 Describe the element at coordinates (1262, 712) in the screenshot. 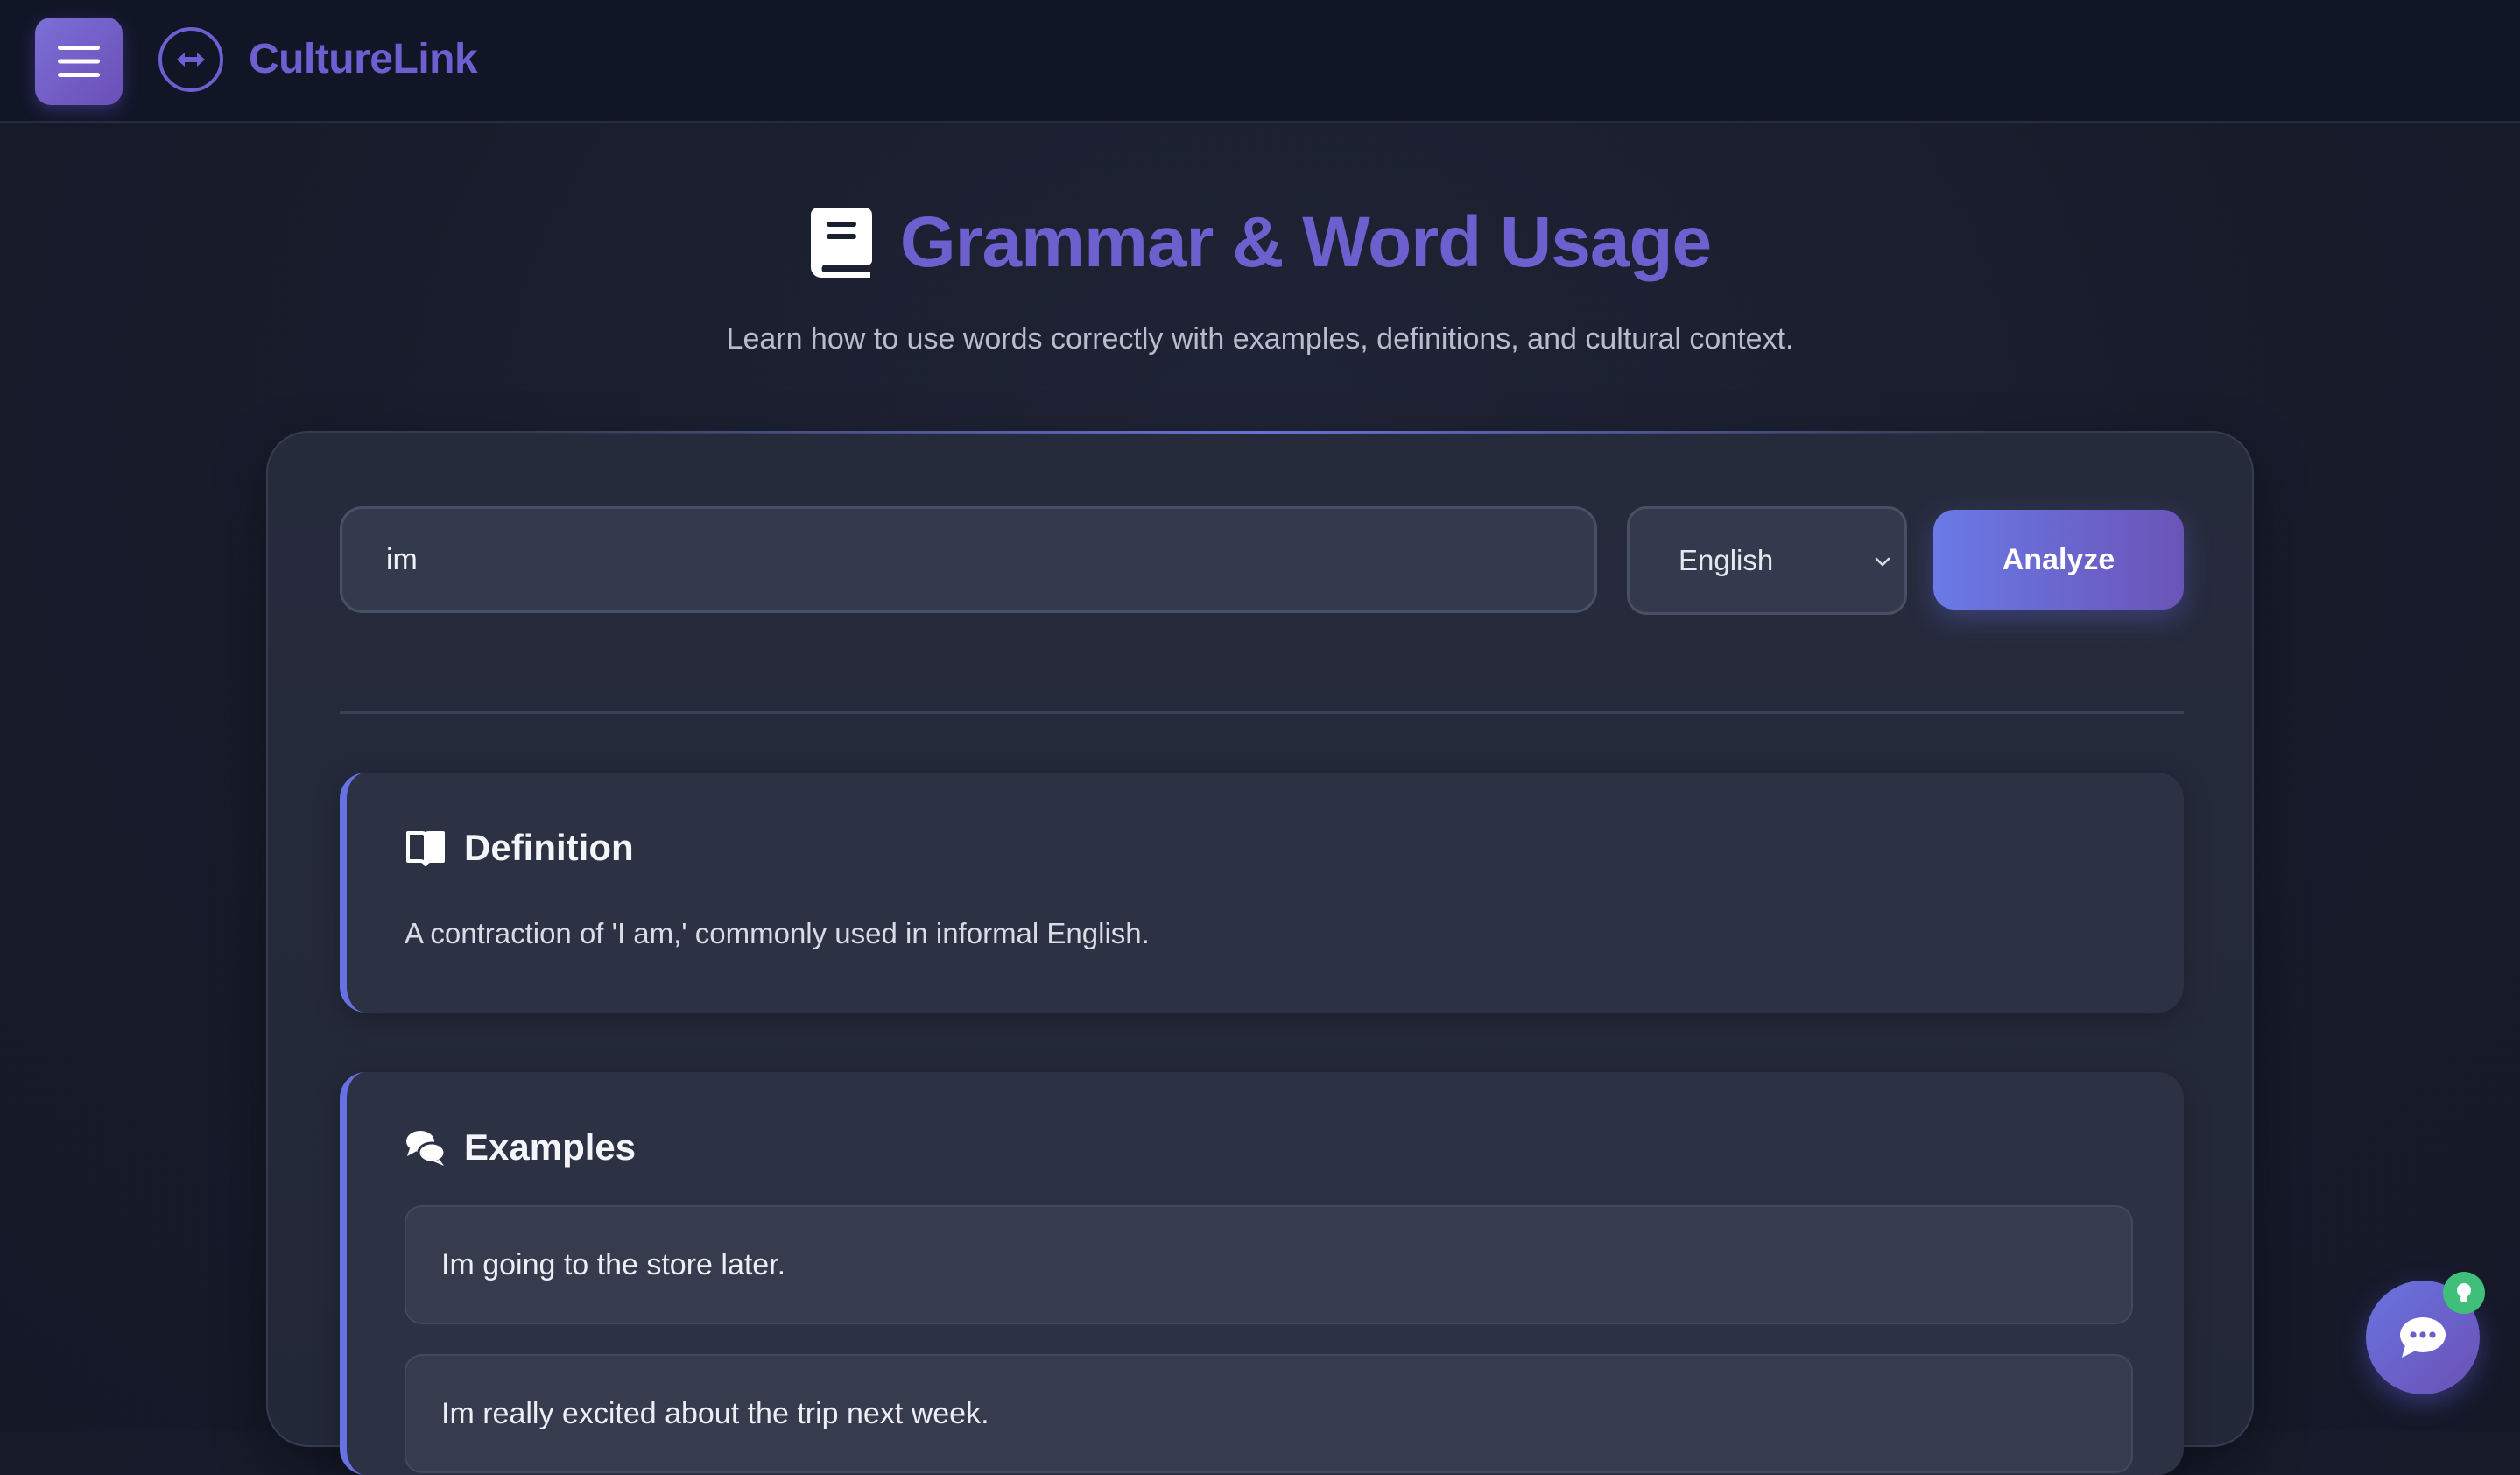

I see `divider` at that location.